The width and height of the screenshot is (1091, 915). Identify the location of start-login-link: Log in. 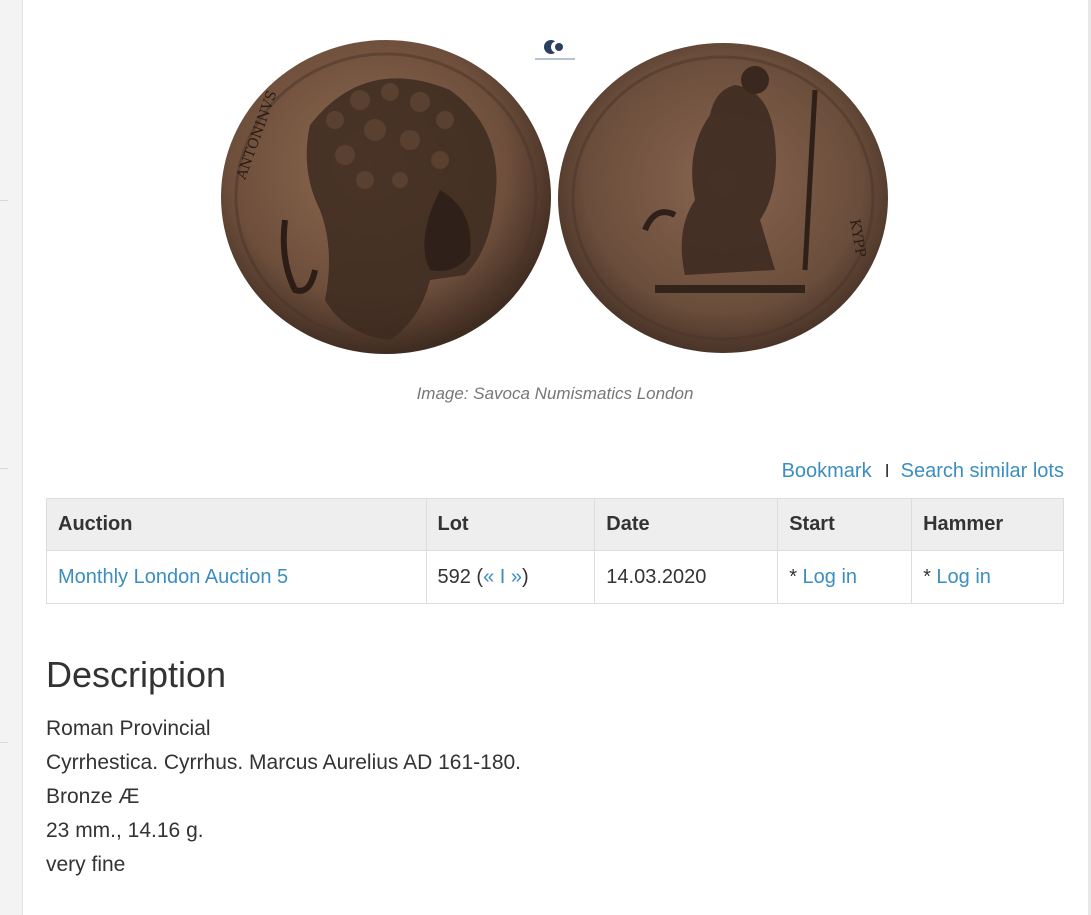
(830, 577).